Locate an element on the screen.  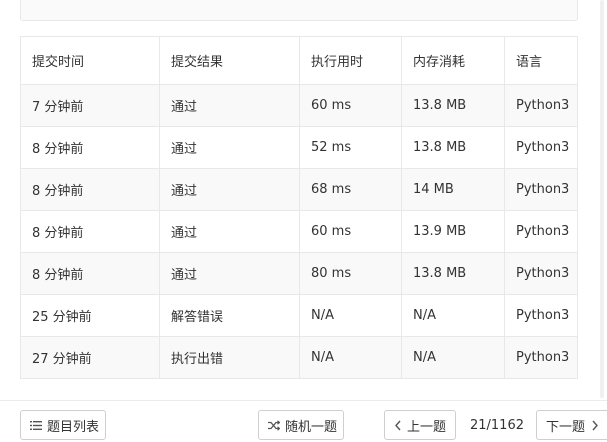
chevron-right-icon is located at coordinates (595, 425).